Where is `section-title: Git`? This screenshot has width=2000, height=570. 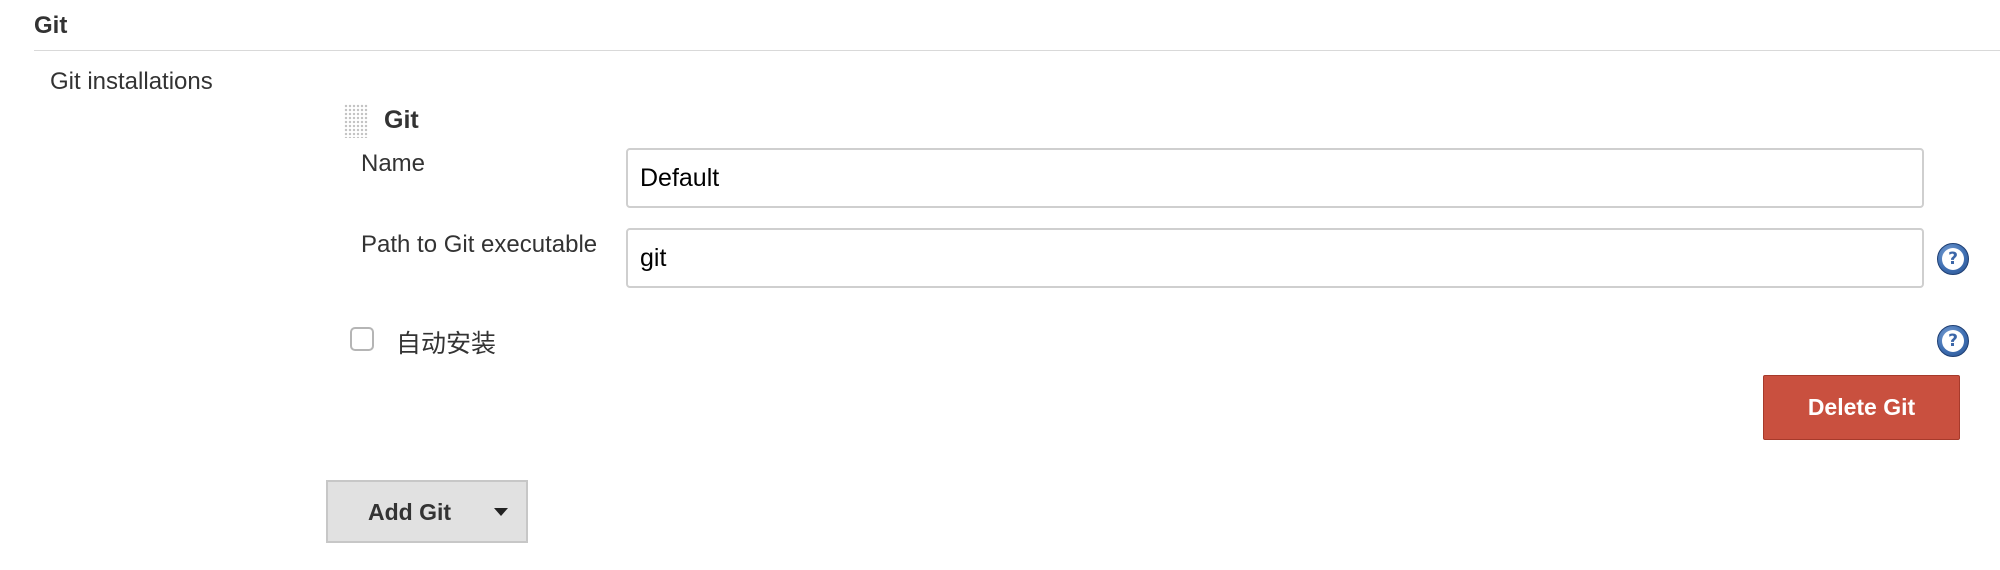
section-title: Git is located at coordinates (51, 25).